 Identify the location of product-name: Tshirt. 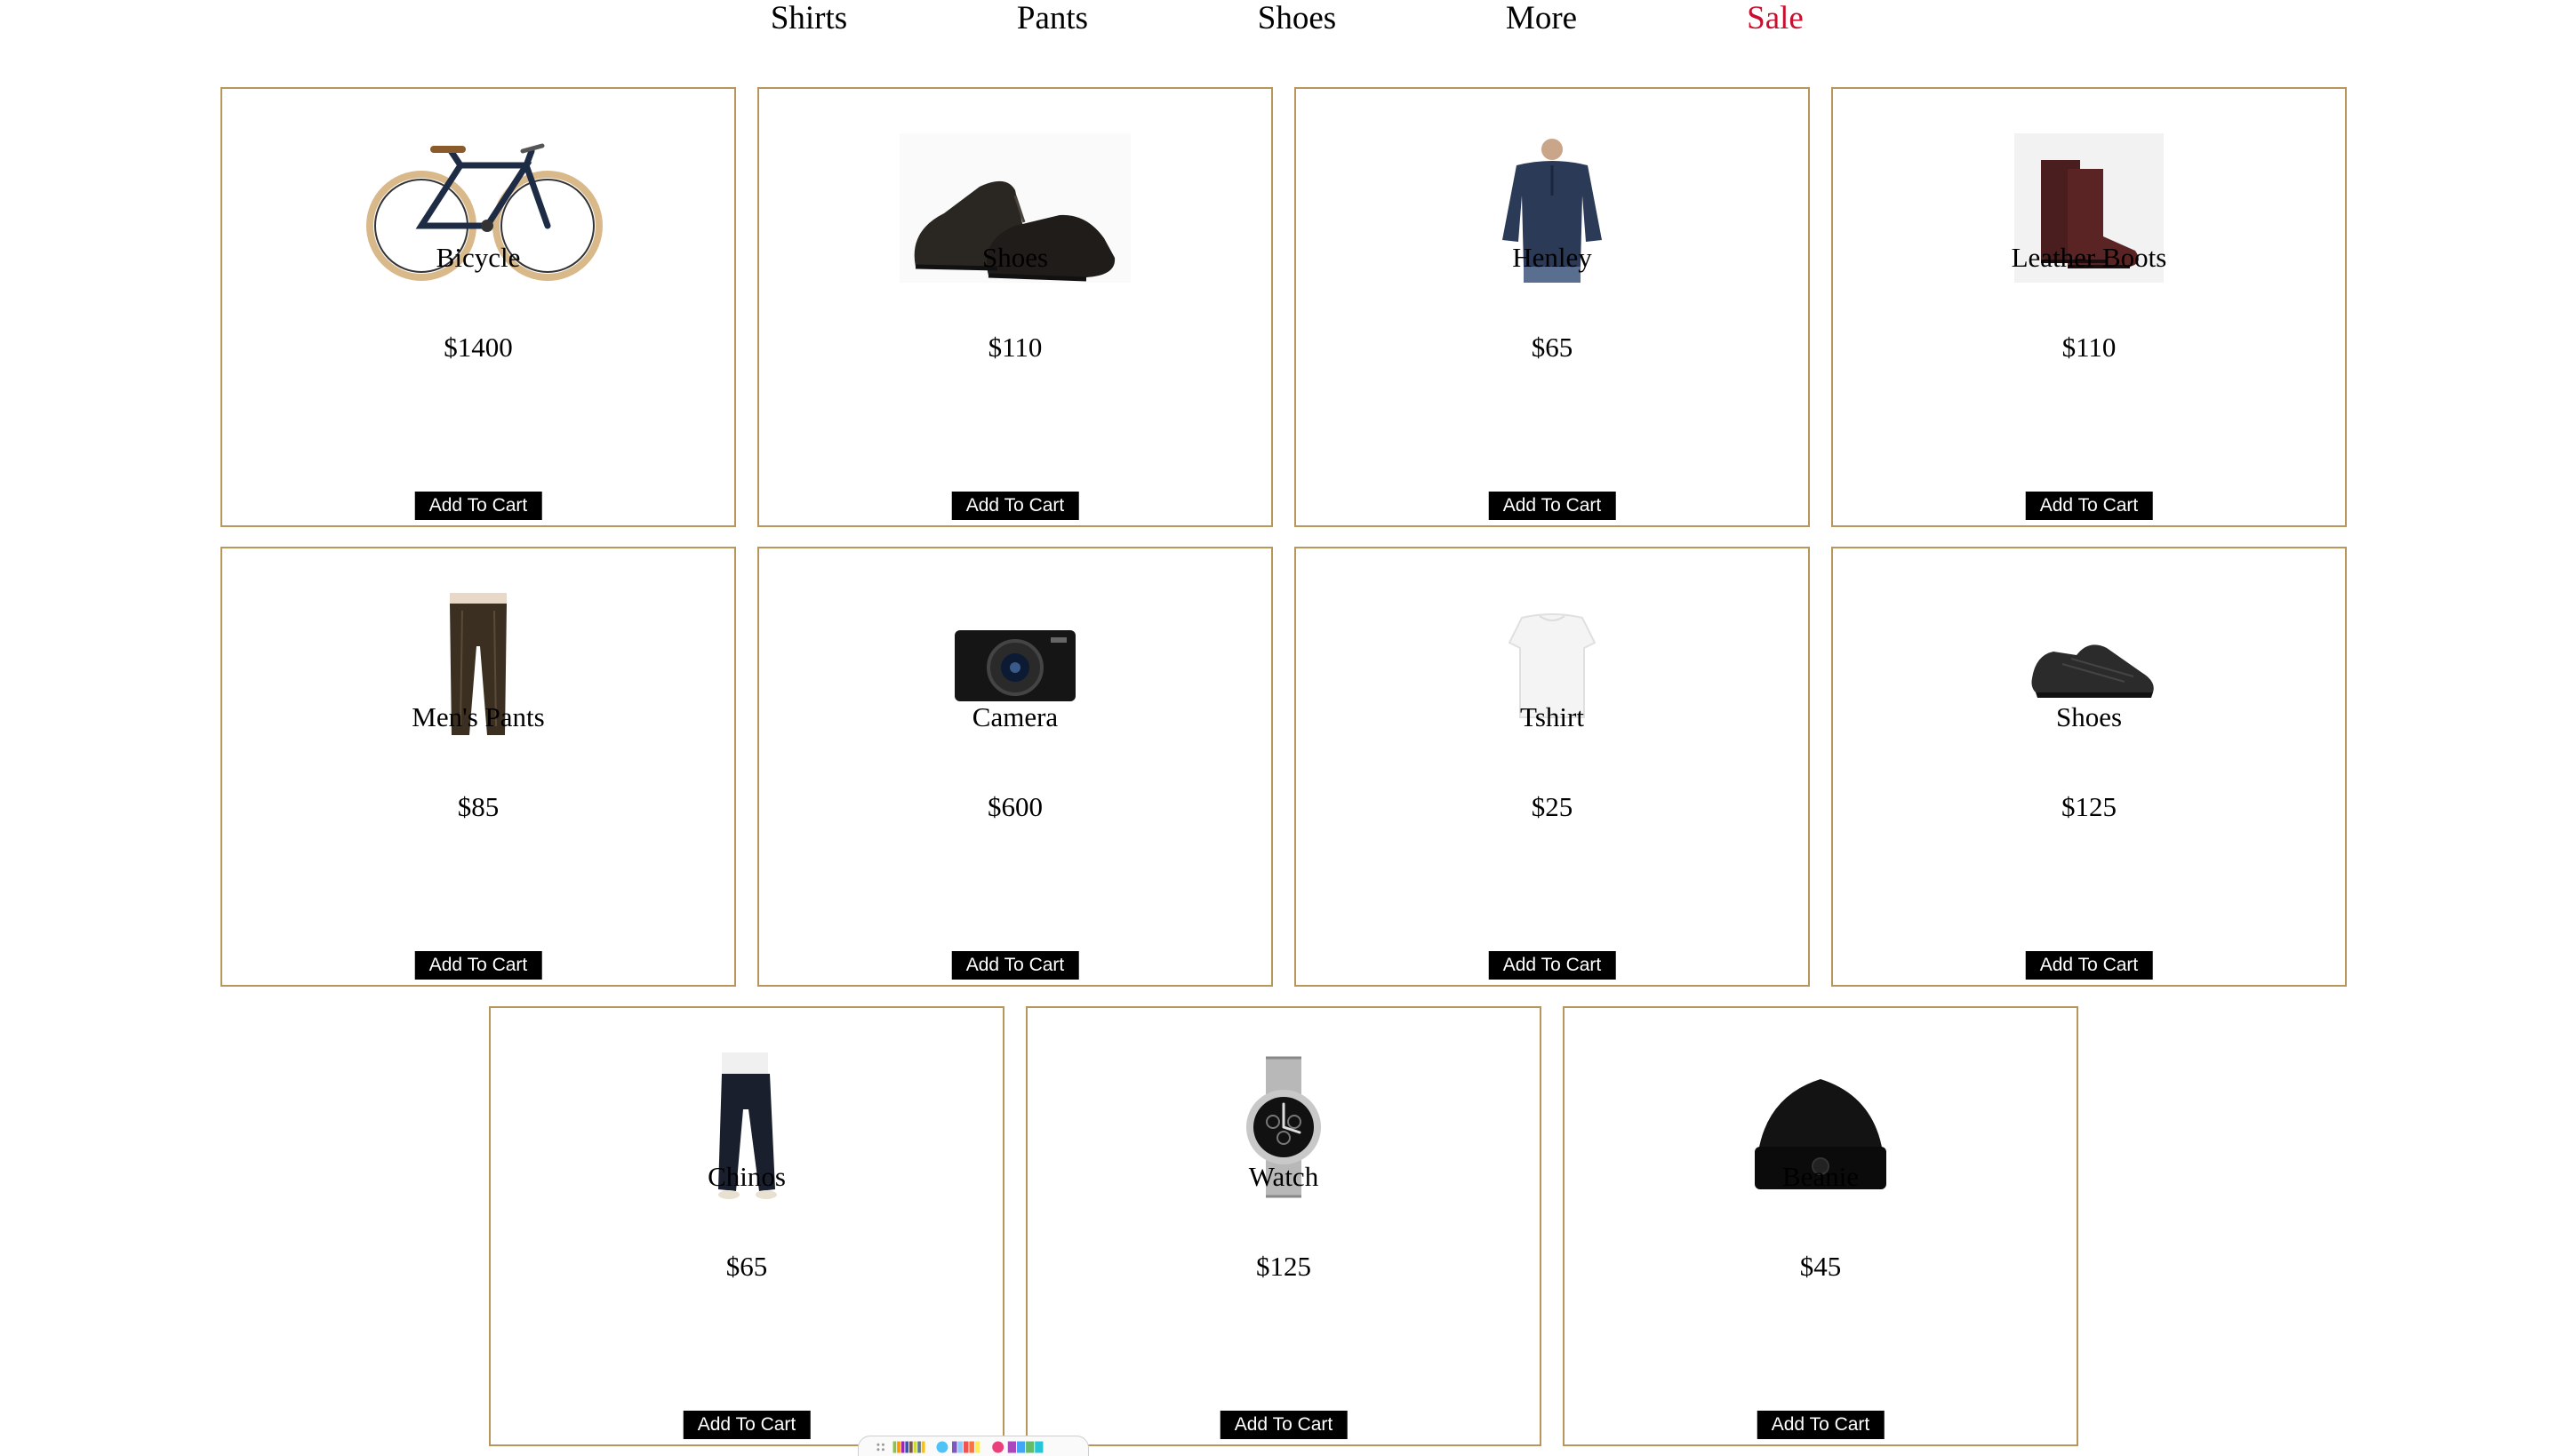
(1552, 716).